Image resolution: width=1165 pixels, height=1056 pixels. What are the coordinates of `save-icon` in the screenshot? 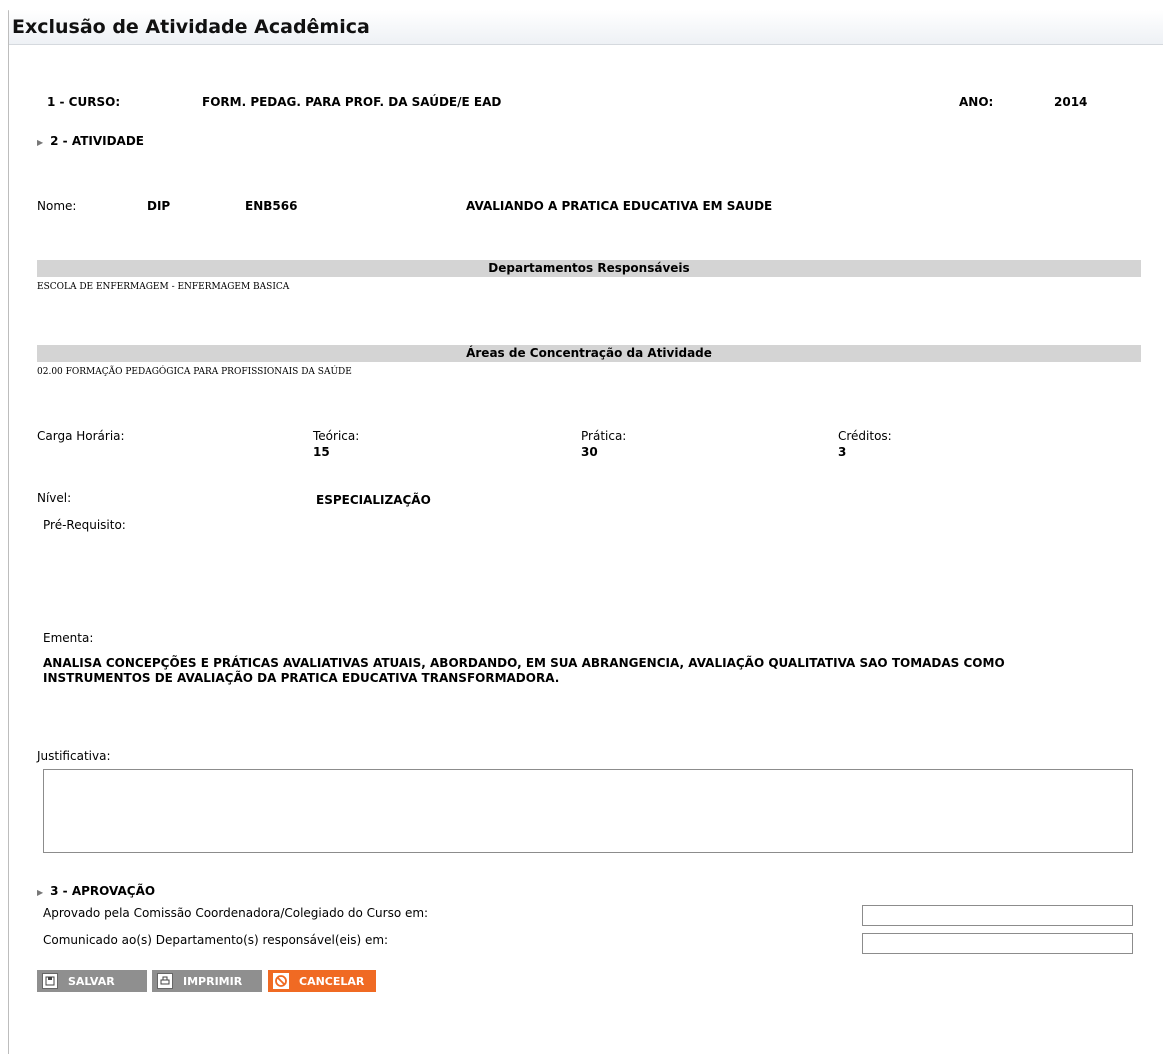 It's located at (50, 981).